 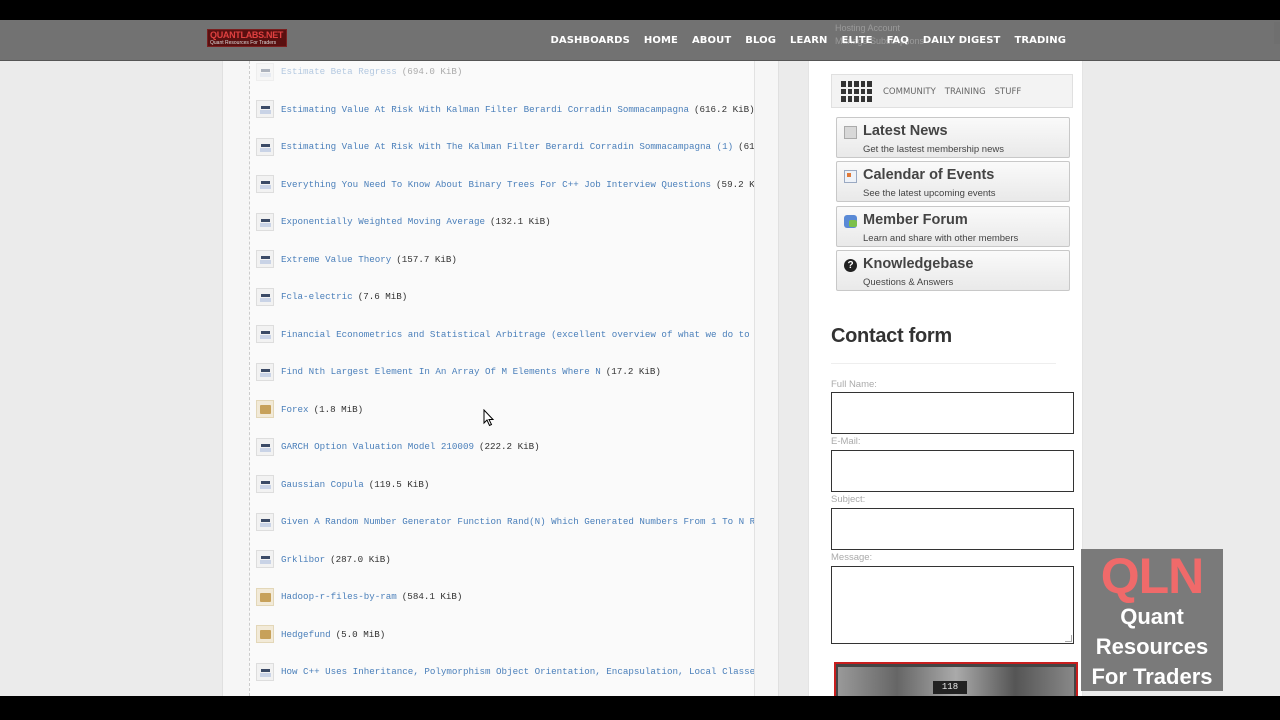 I want to click on file-size: (132.1 KiB), so click(x=520, y=221).